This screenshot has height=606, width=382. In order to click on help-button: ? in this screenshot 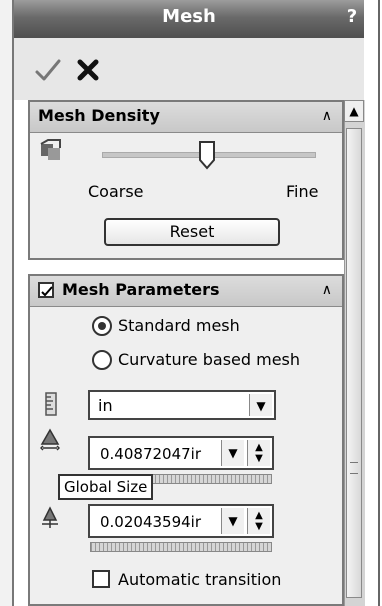, I will do `click(352, 18)`.